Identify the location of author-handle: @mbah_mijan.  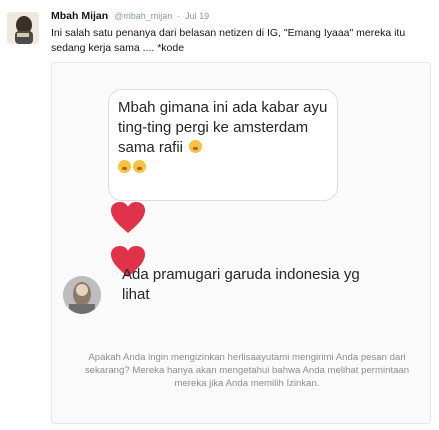
(143, 16).